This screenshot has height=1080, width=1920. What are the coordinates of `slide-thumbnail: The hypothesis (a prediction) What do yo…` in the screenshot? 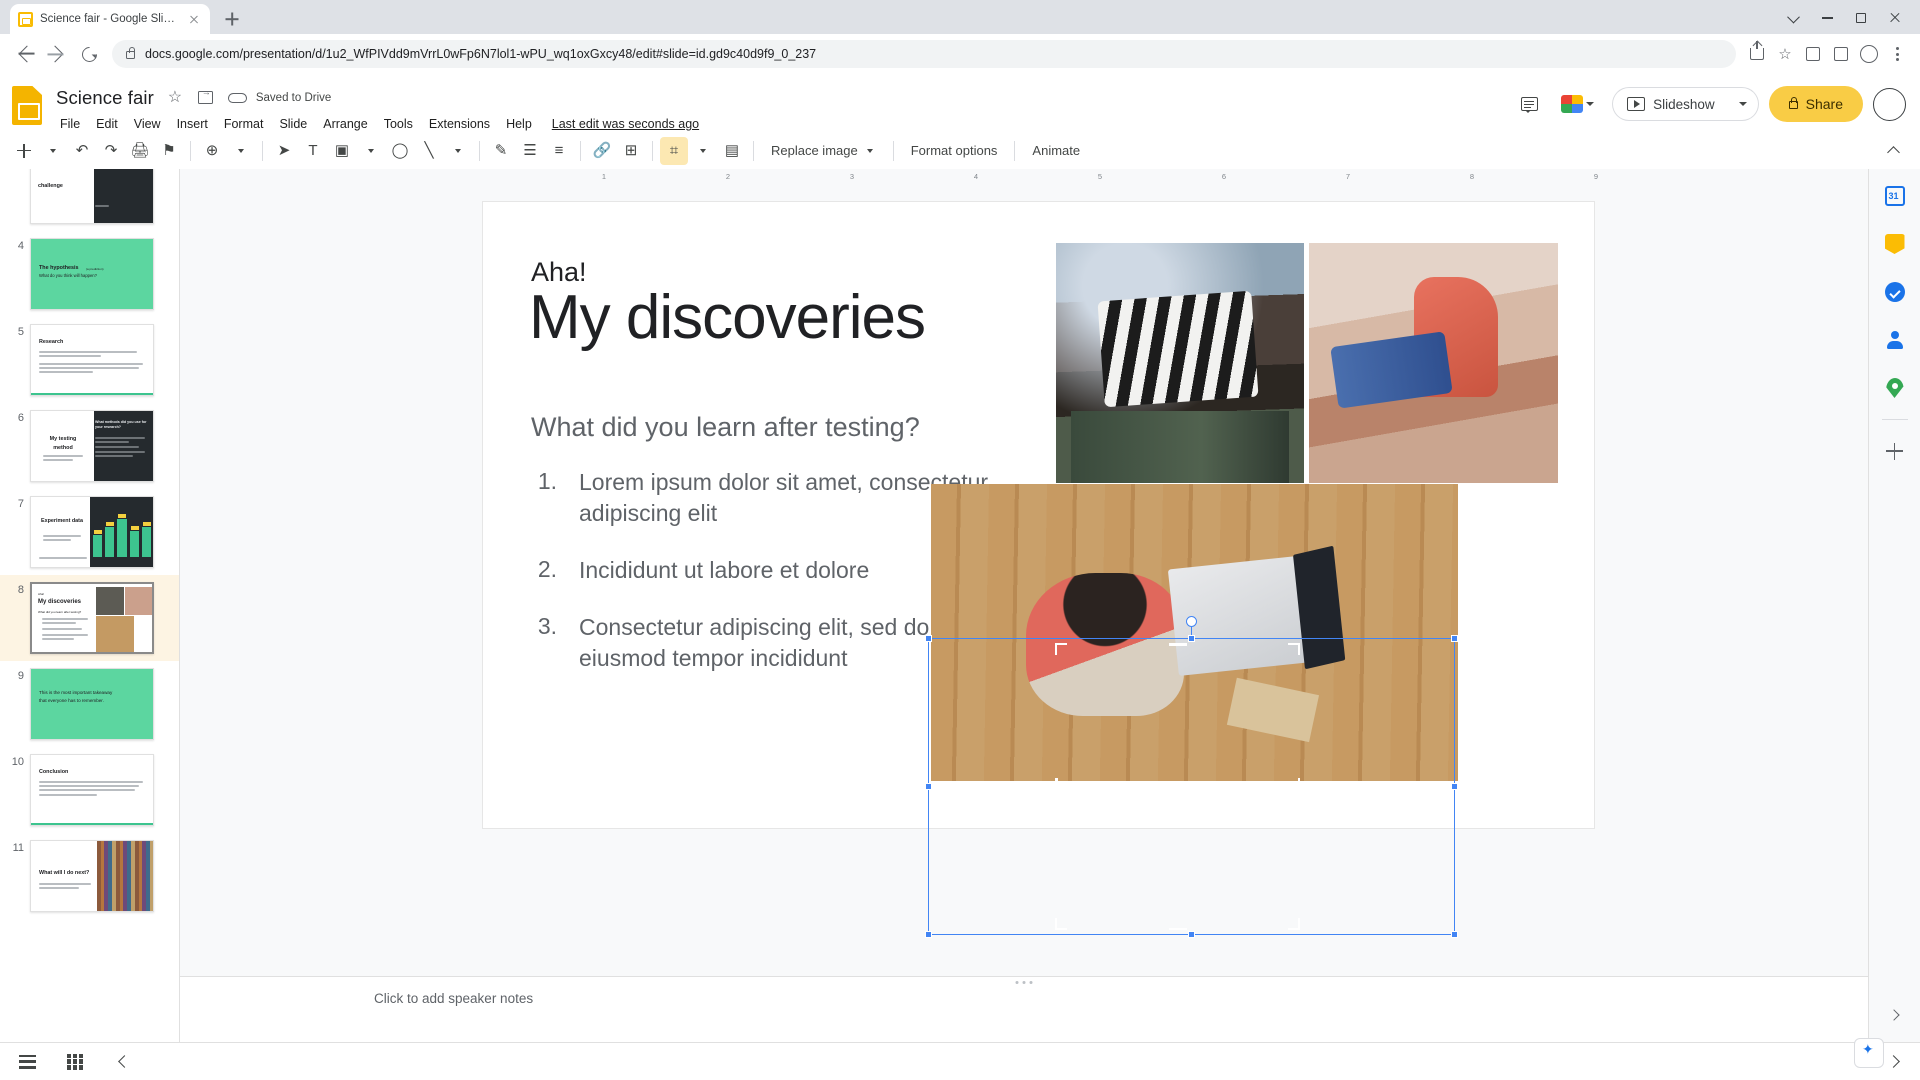 It's located at (92, 274).